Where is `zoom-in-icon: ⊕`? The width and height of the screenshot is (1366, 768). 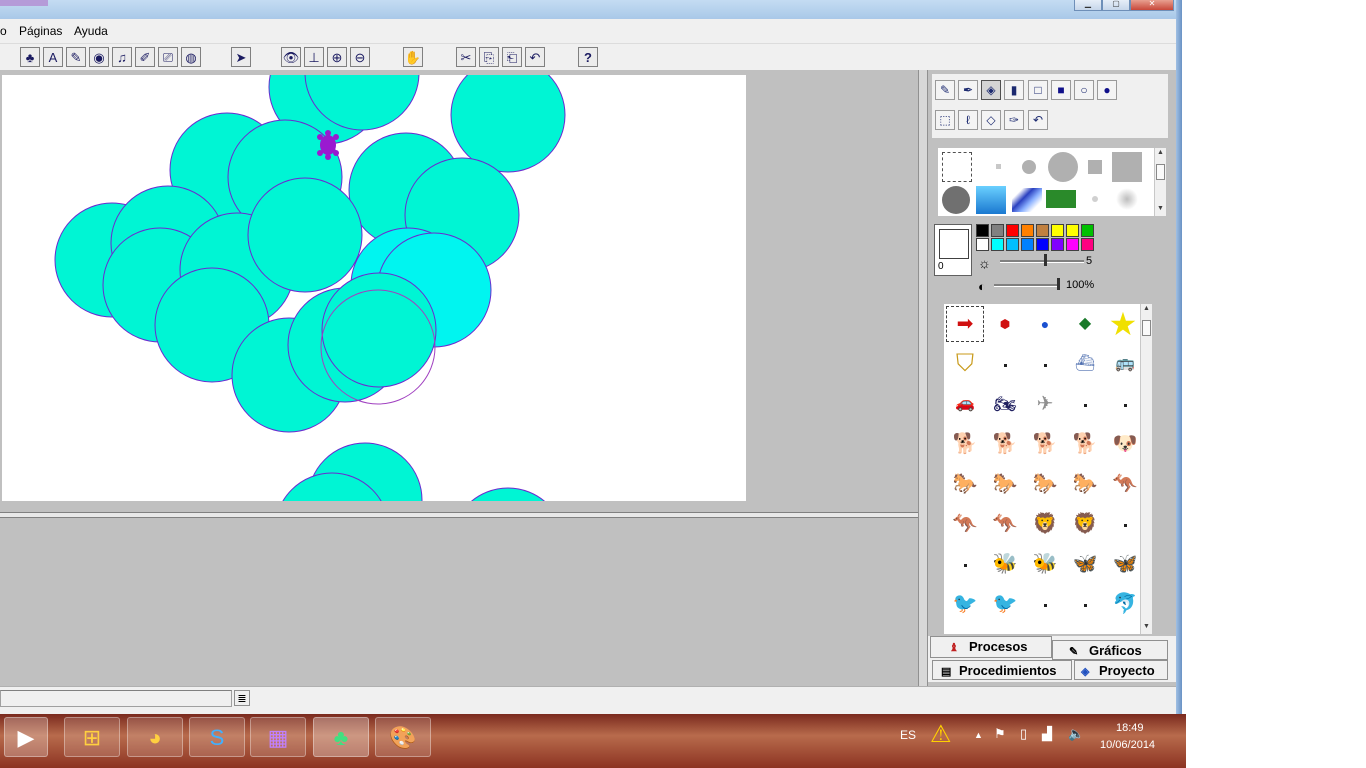 zoom-in-icon: ⊕ is located at coordinates (337, 57).